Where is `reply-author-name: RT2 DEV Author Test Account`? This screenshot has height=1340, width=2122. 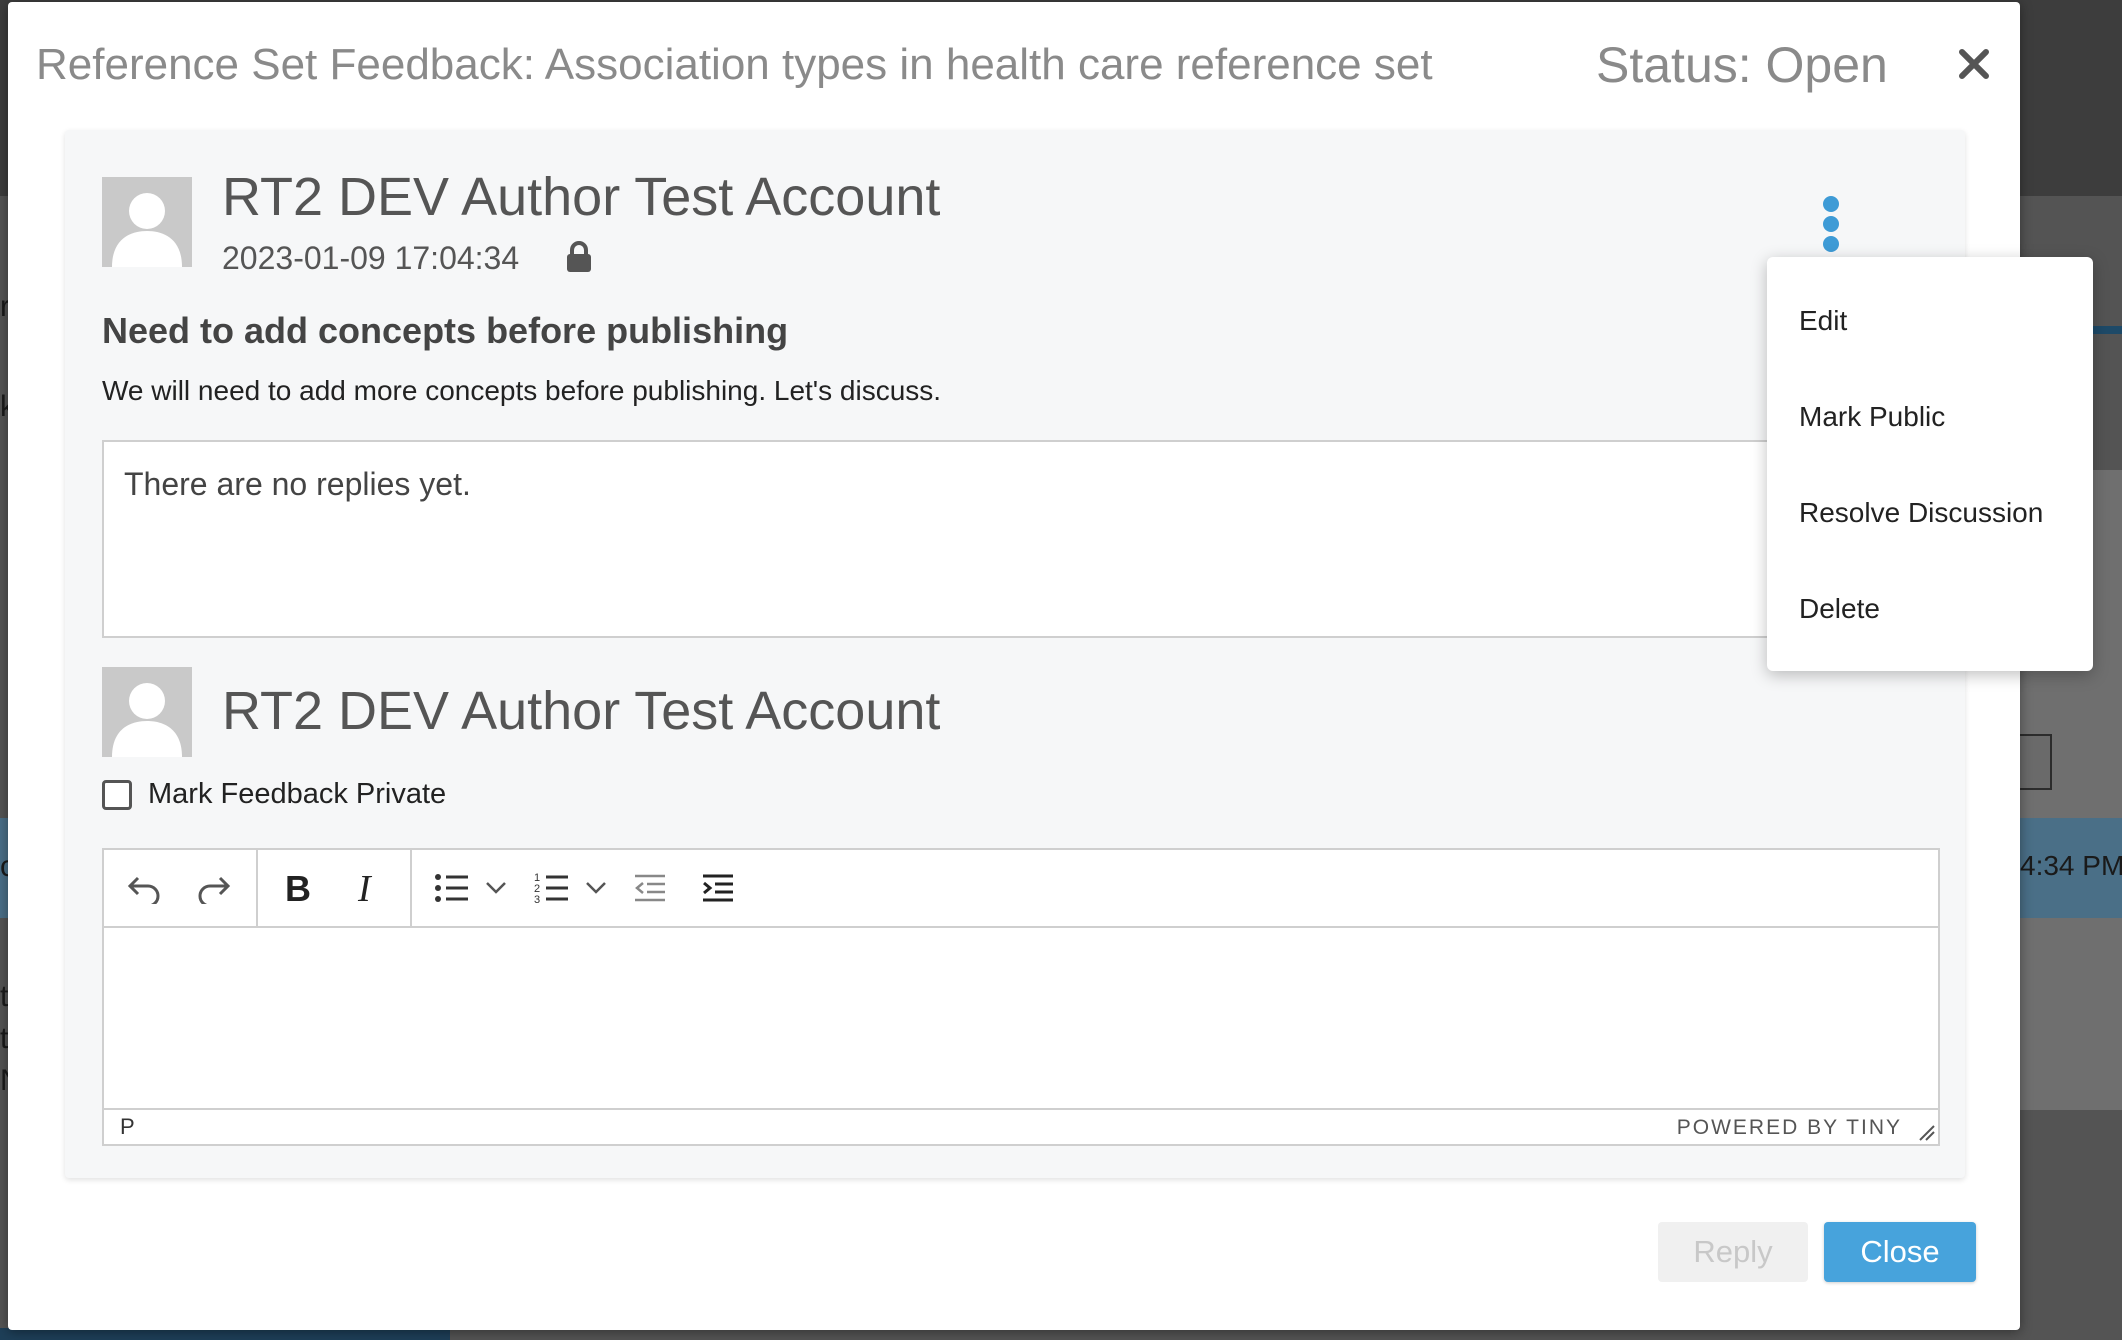 reply-author-name: RT2 DEV Author Test Account is located at coordinates (581, 711).